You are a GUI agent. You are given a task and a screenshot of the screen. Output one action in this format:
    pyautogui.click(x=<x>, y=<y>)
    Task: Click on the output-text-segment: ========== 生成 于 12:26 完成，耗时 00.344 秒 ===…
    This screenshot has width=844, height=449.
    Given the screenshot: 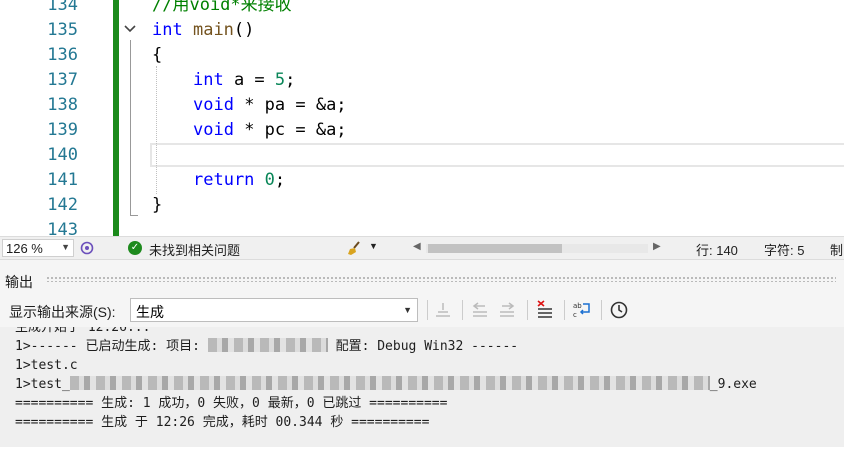 What is the action you would take?
    pyautogui.click(x=222, y=422)
    